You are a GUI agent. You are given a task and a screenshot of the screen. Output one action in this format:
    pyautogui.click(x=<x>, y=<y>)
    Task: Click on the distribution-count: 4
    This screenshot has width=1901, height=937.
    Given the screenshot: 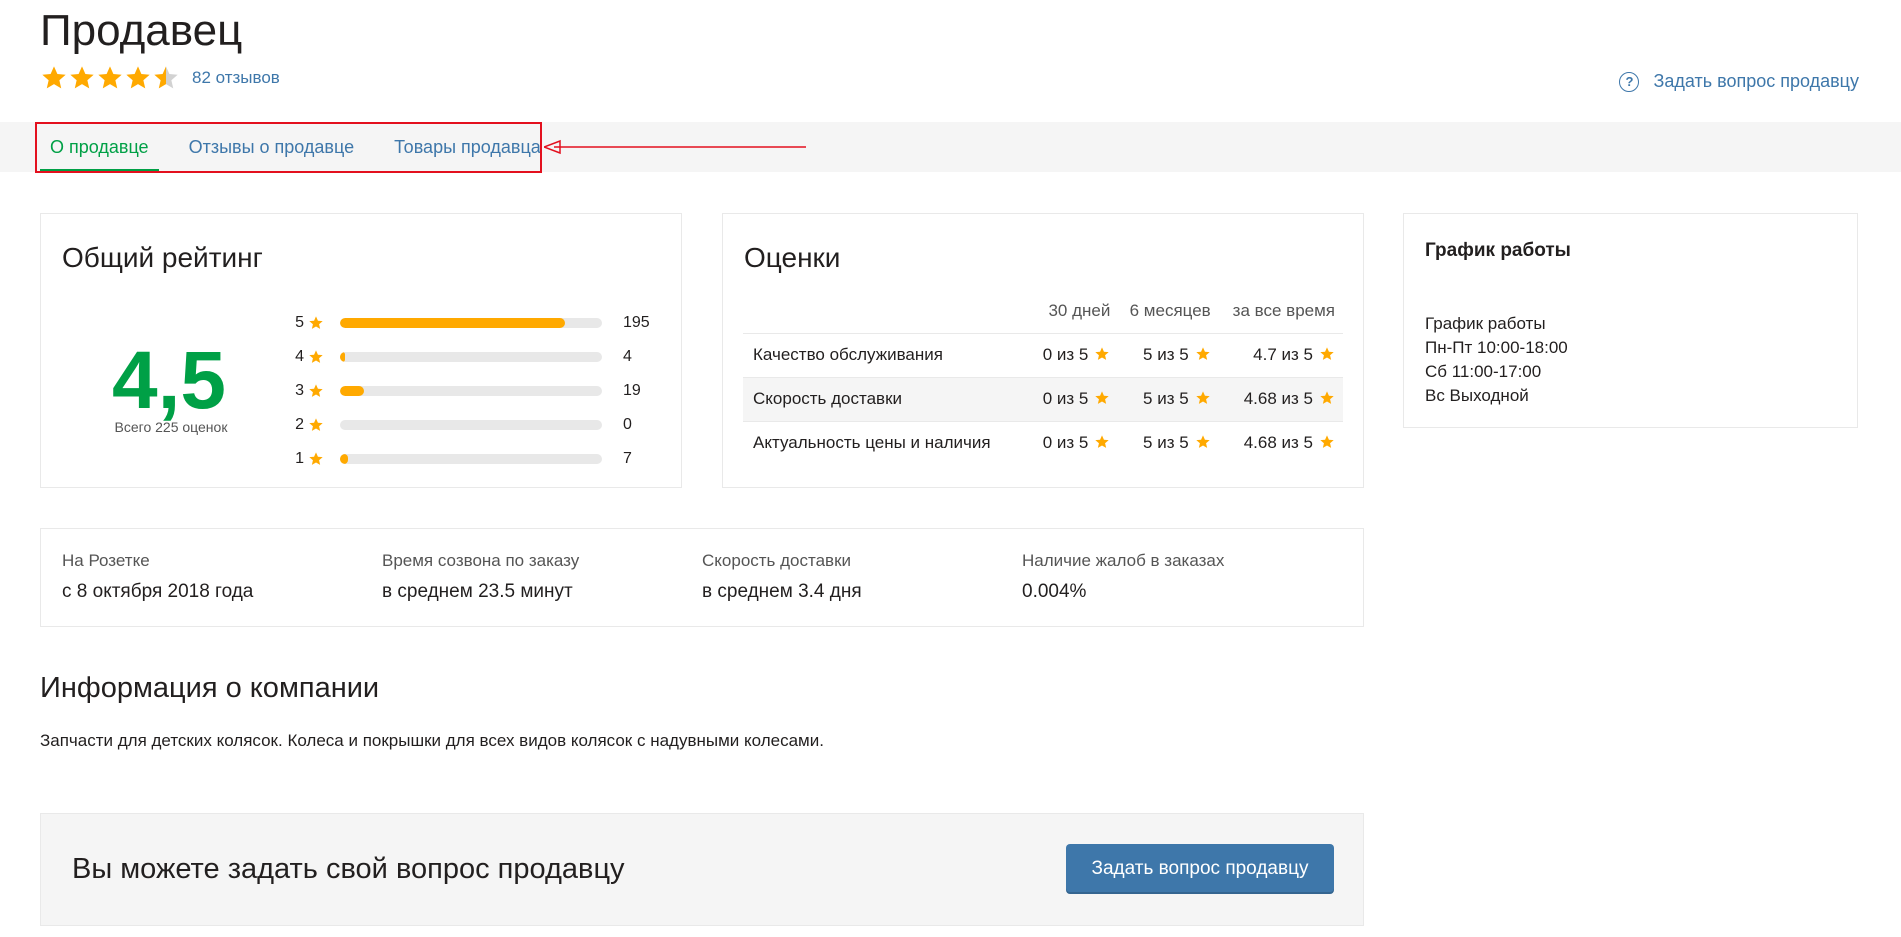 What is the action you would take?
    pyautogui.click(x=627, y=356)
    